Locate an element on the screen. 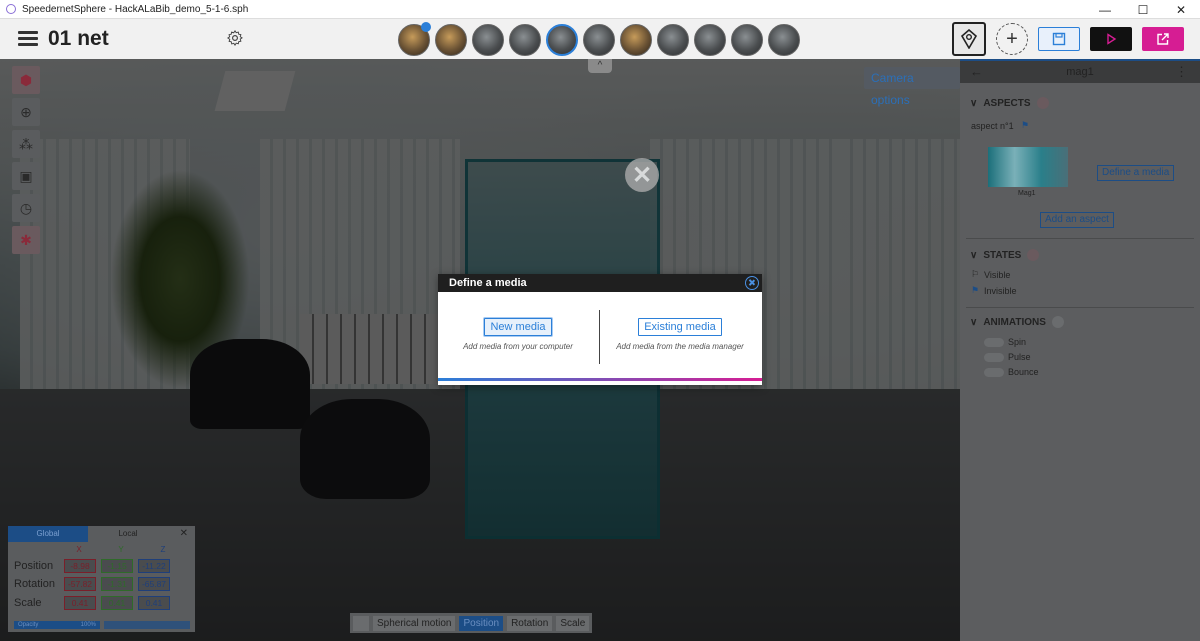 The image size is (1200, 641). save-icon is located at coordinates (1059, 39).